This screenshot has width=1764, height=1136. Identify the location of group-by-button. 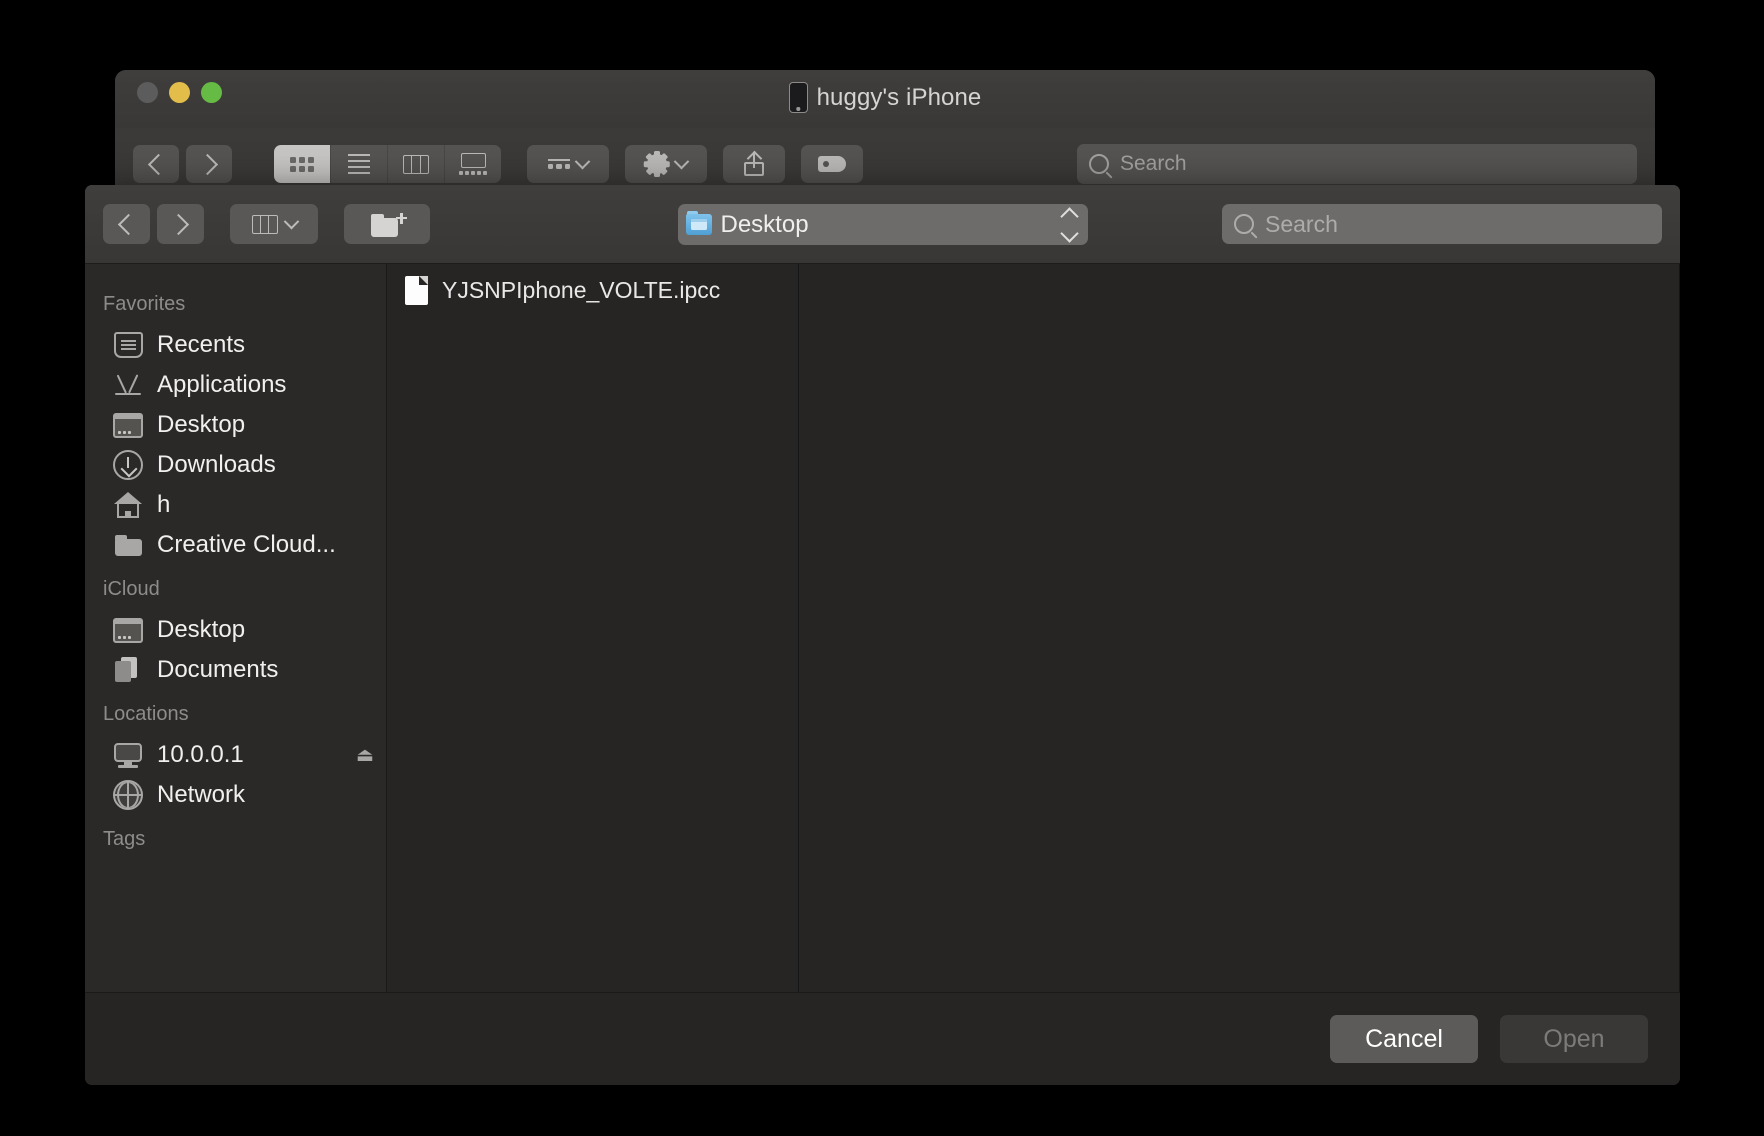
(568, 164).